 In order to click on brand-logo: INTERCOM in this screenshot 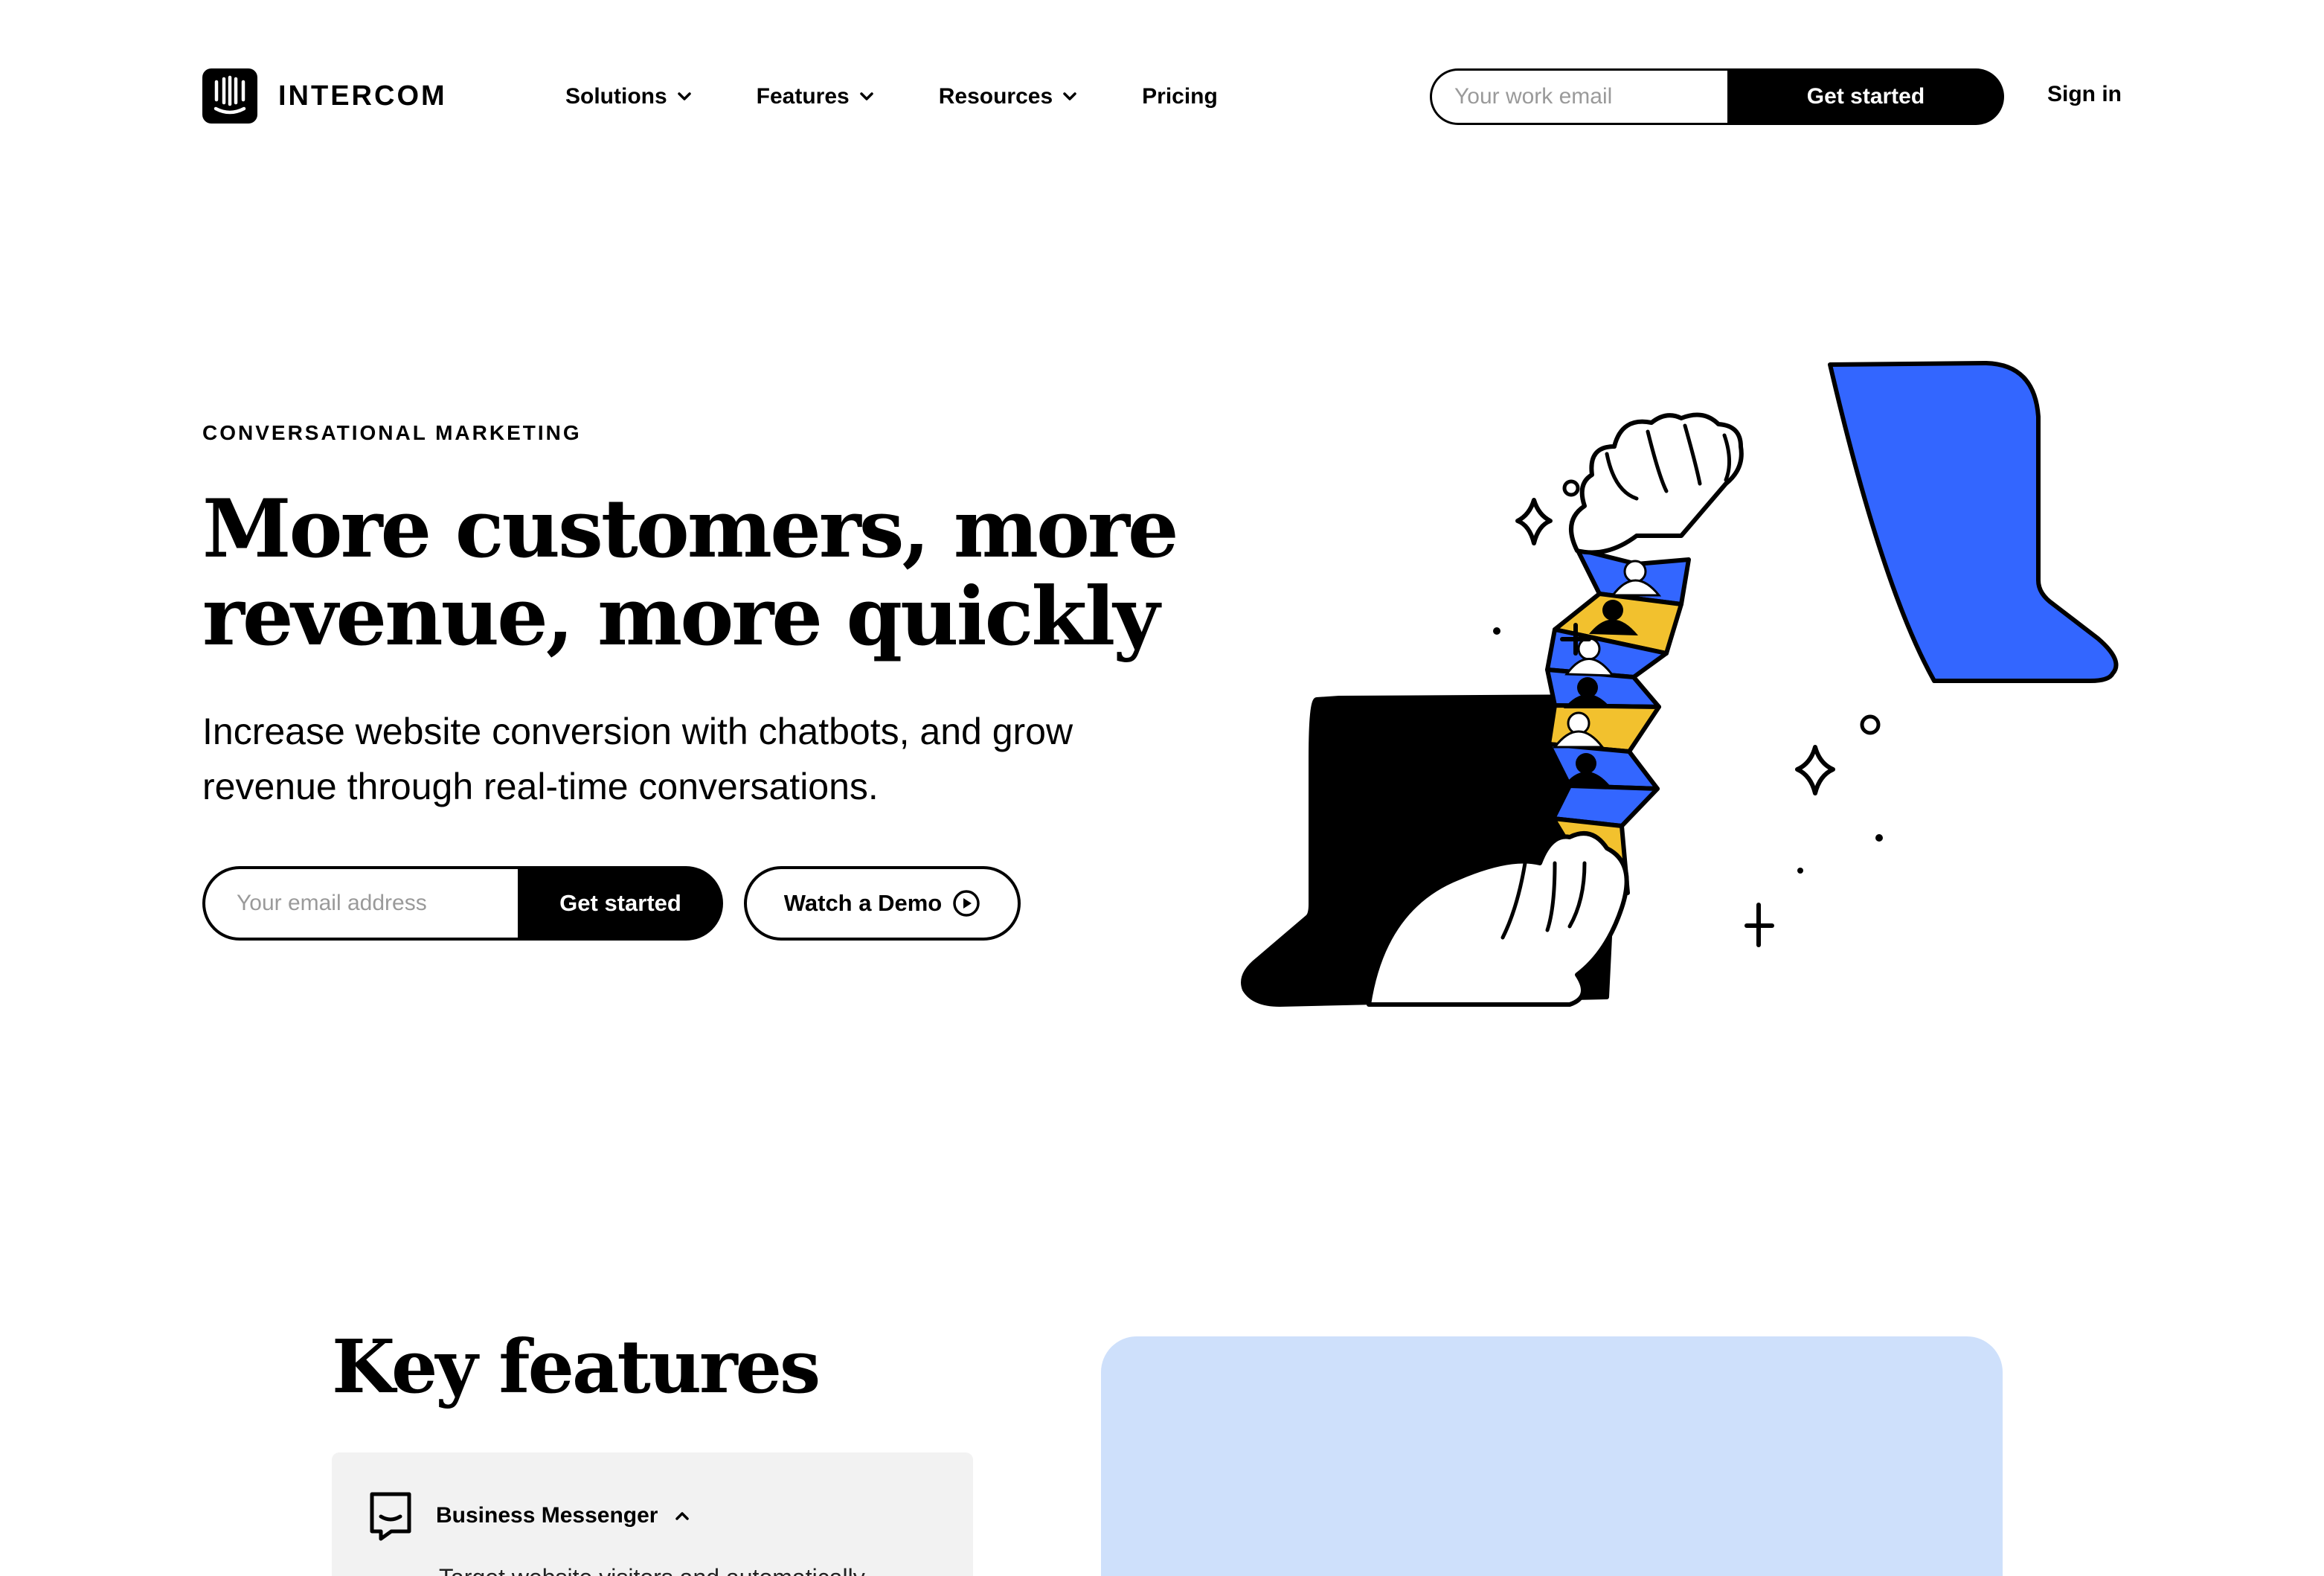, I will do `click(324, 96)`.